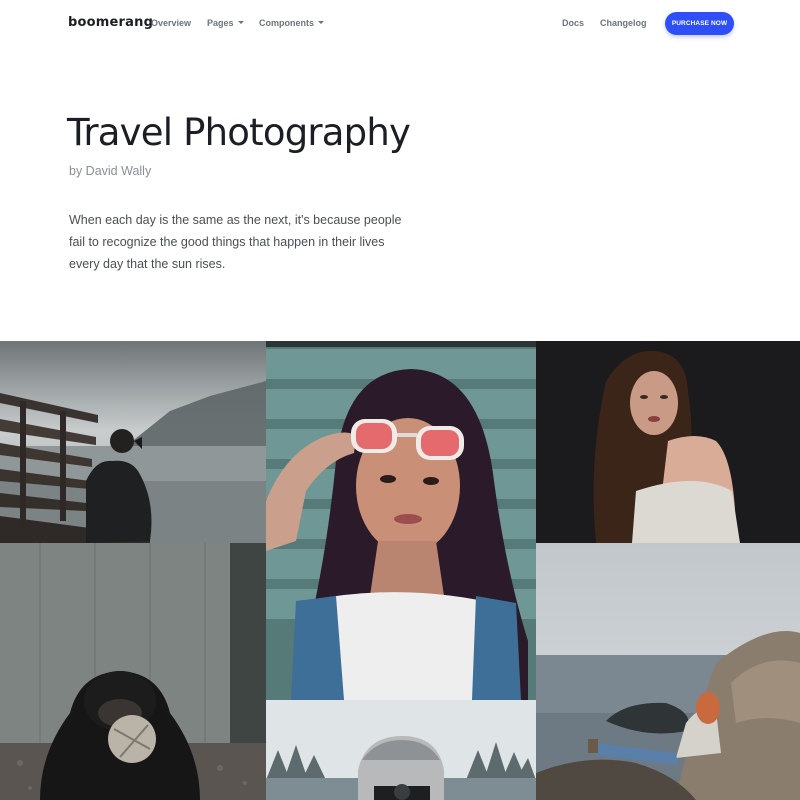 This screenshot has height=800, width=800. Describe the element at coordinates (239, 132) in the screenshot. I see `page-title: Travel Photography` at that location.